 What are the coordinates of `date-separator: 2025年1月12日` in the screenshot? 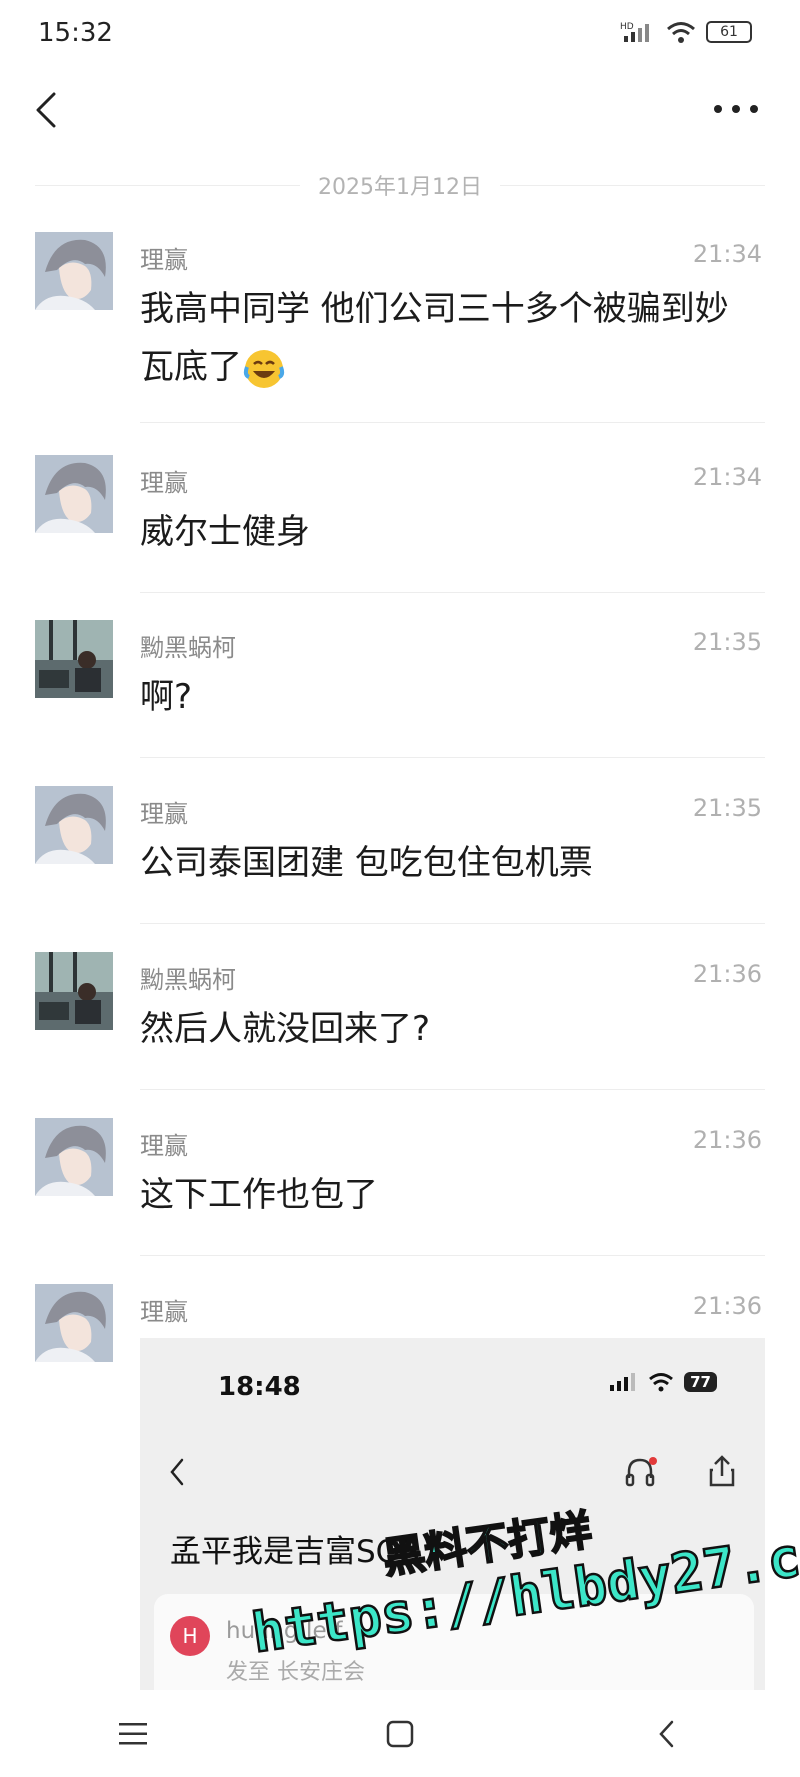 It's located at (400, 185).